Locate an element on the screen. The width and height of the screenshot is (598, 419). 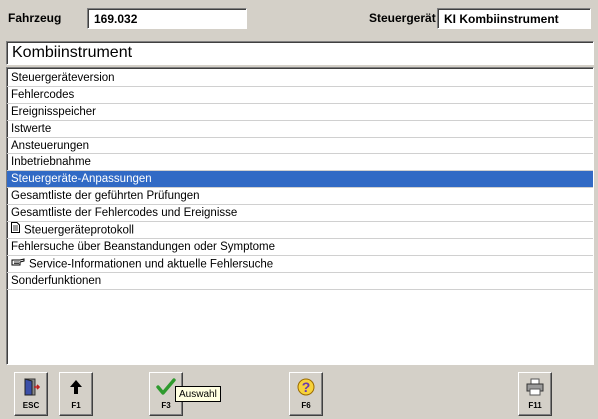
ecu-field: KI Kombiinstrument is located at coordinates (514, 18).